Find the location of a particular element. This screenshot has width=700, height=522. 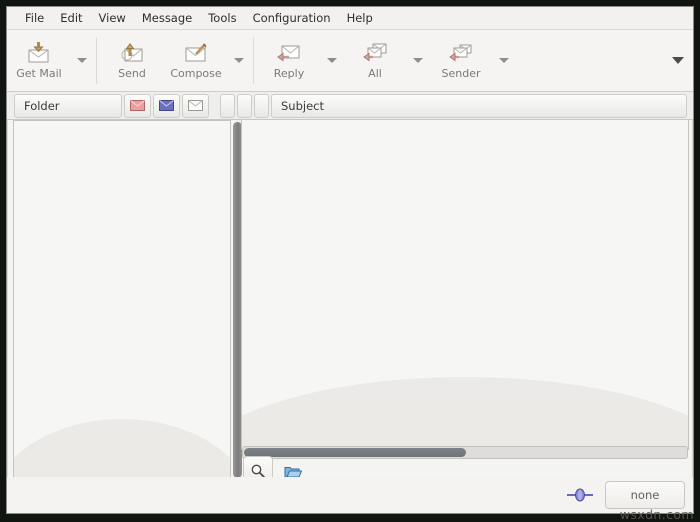

get-mail-dropdown-arrow is located at coordinates (82, 60).